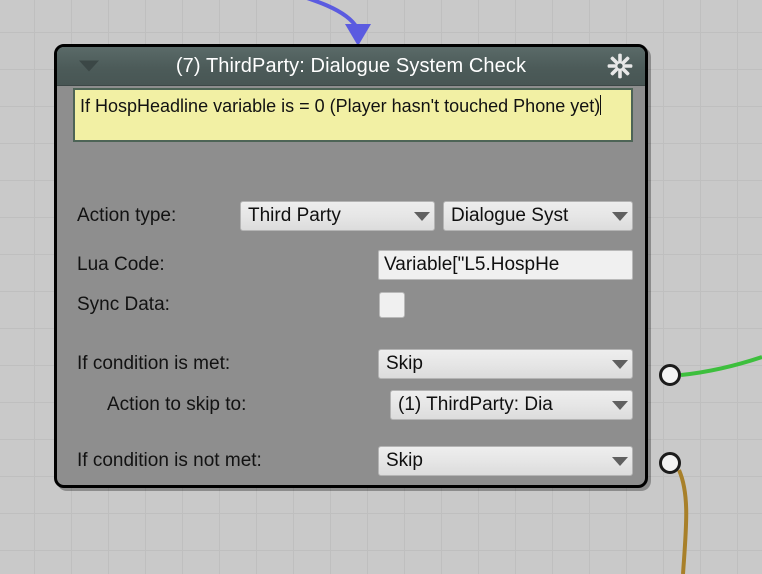 The height and width of the screenshot is (574, 762). I want to click on action-subtype-value: Dialogue Syst, so click(510, 215).